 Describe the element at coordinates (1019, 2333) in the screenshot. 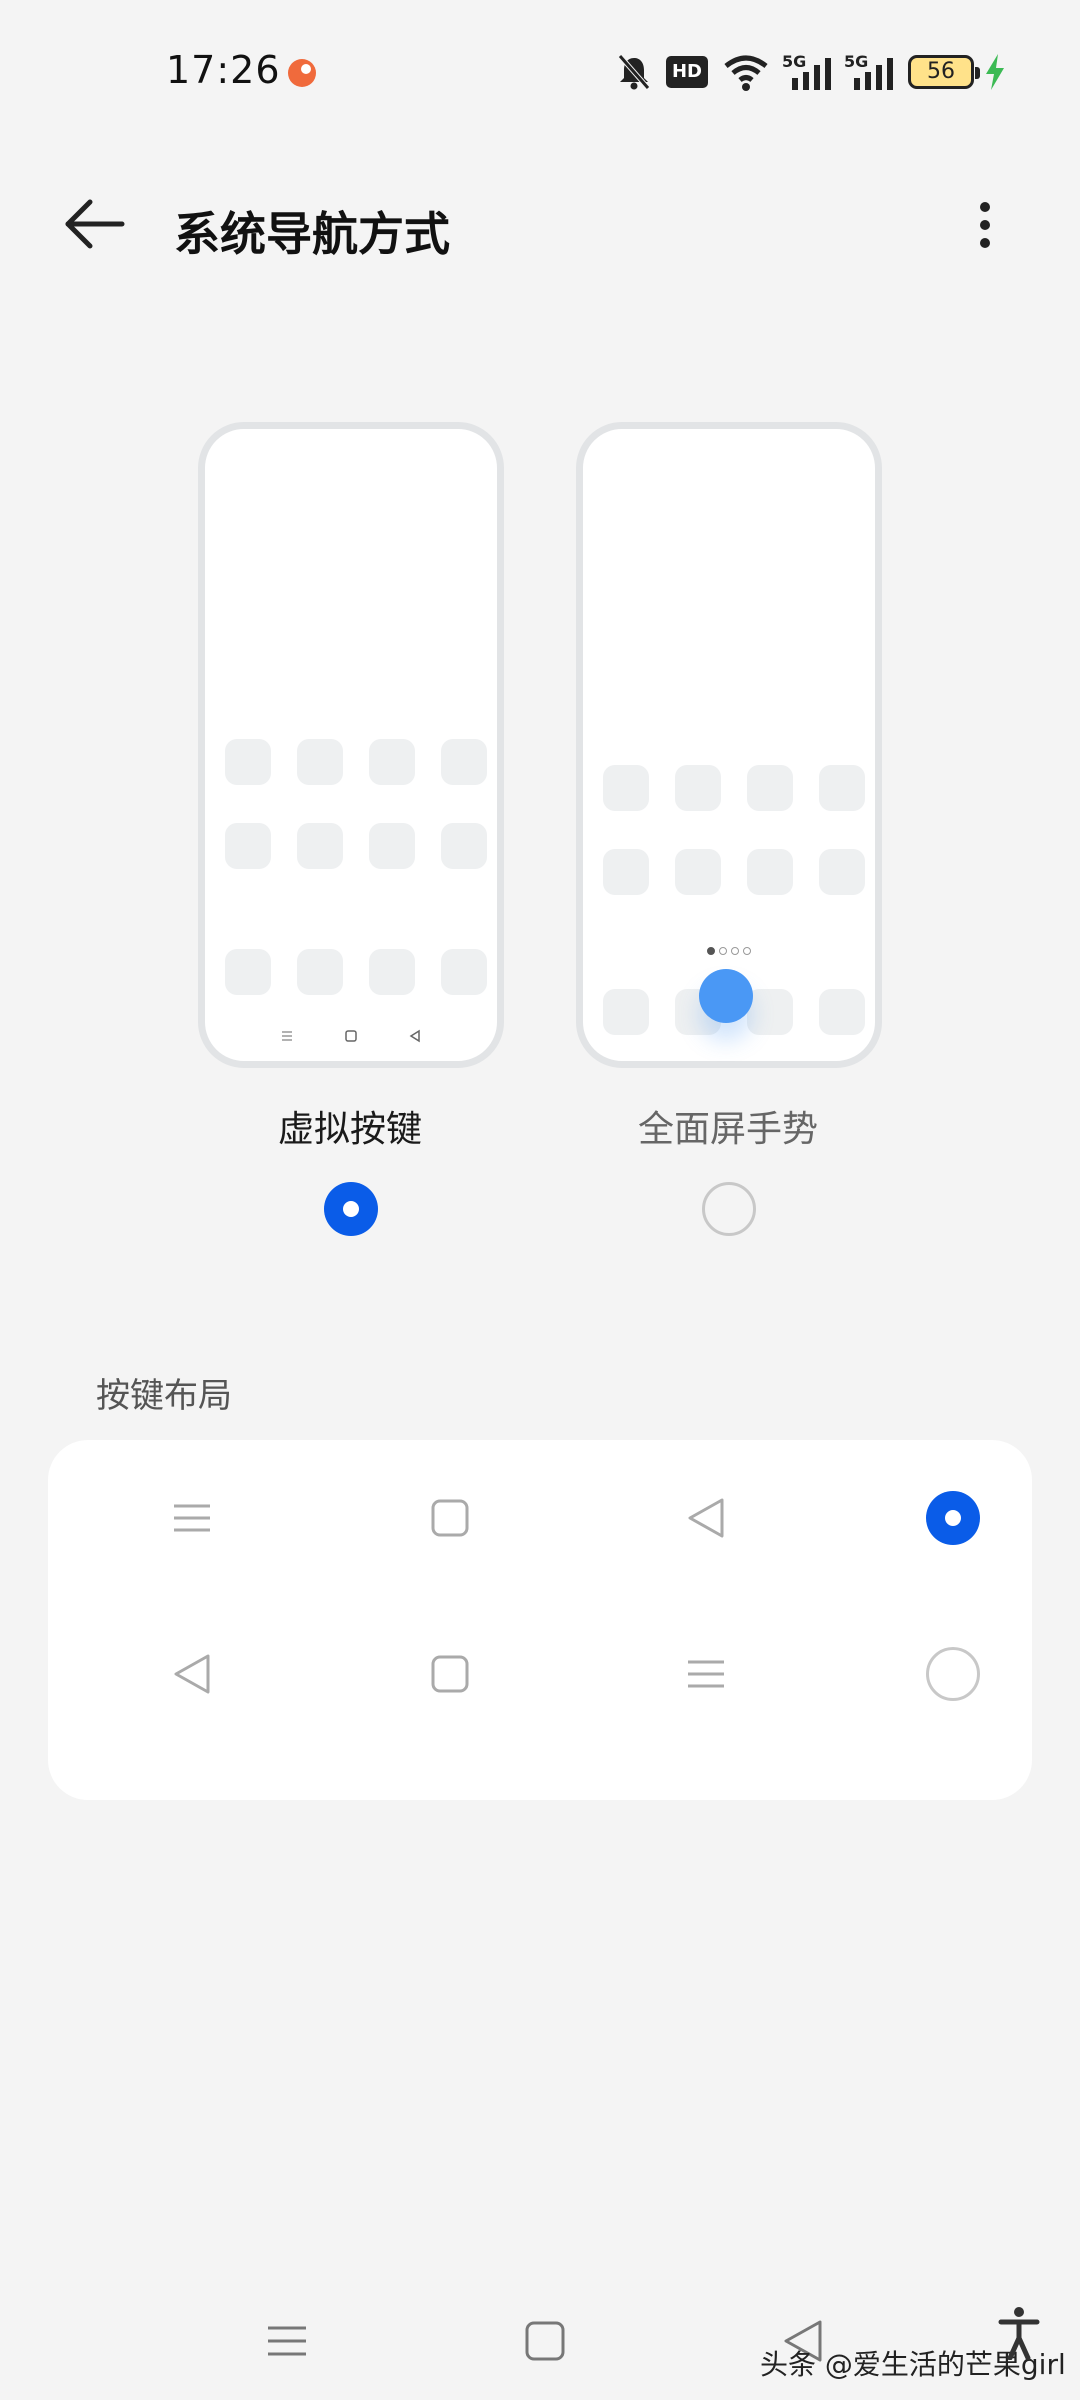

I see `accessibility-icon` at that location.